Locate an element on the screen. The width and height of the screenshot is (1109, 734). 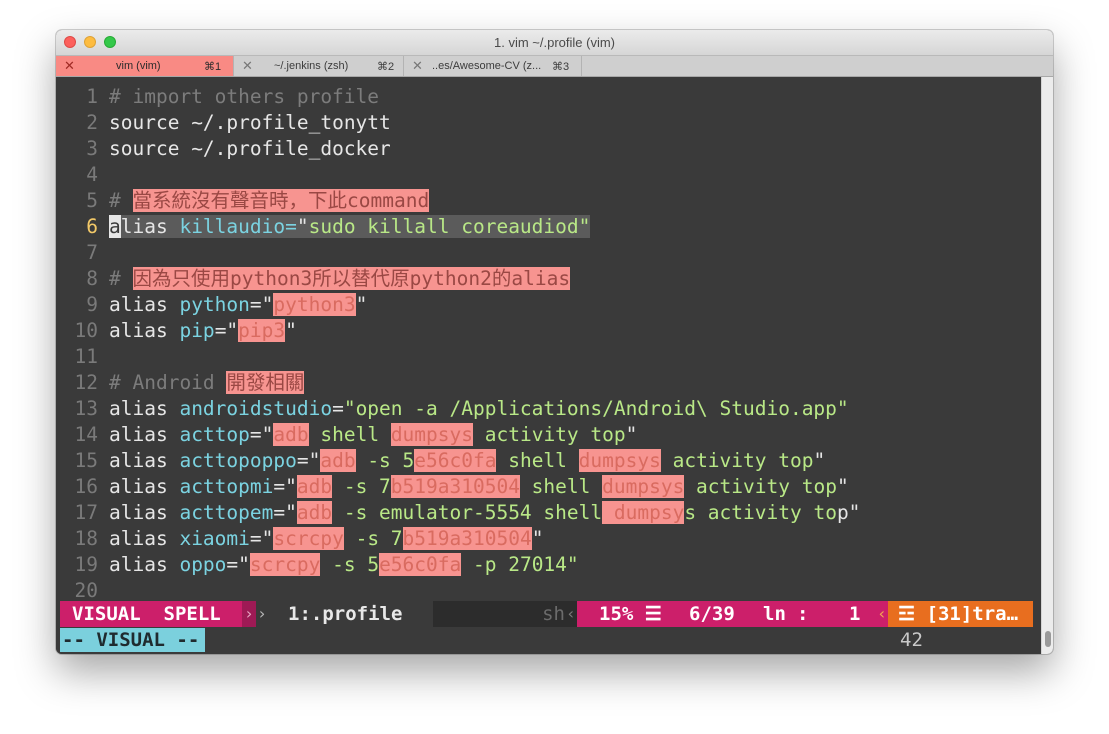
scrollbar is located at coordinates (1047, 365).